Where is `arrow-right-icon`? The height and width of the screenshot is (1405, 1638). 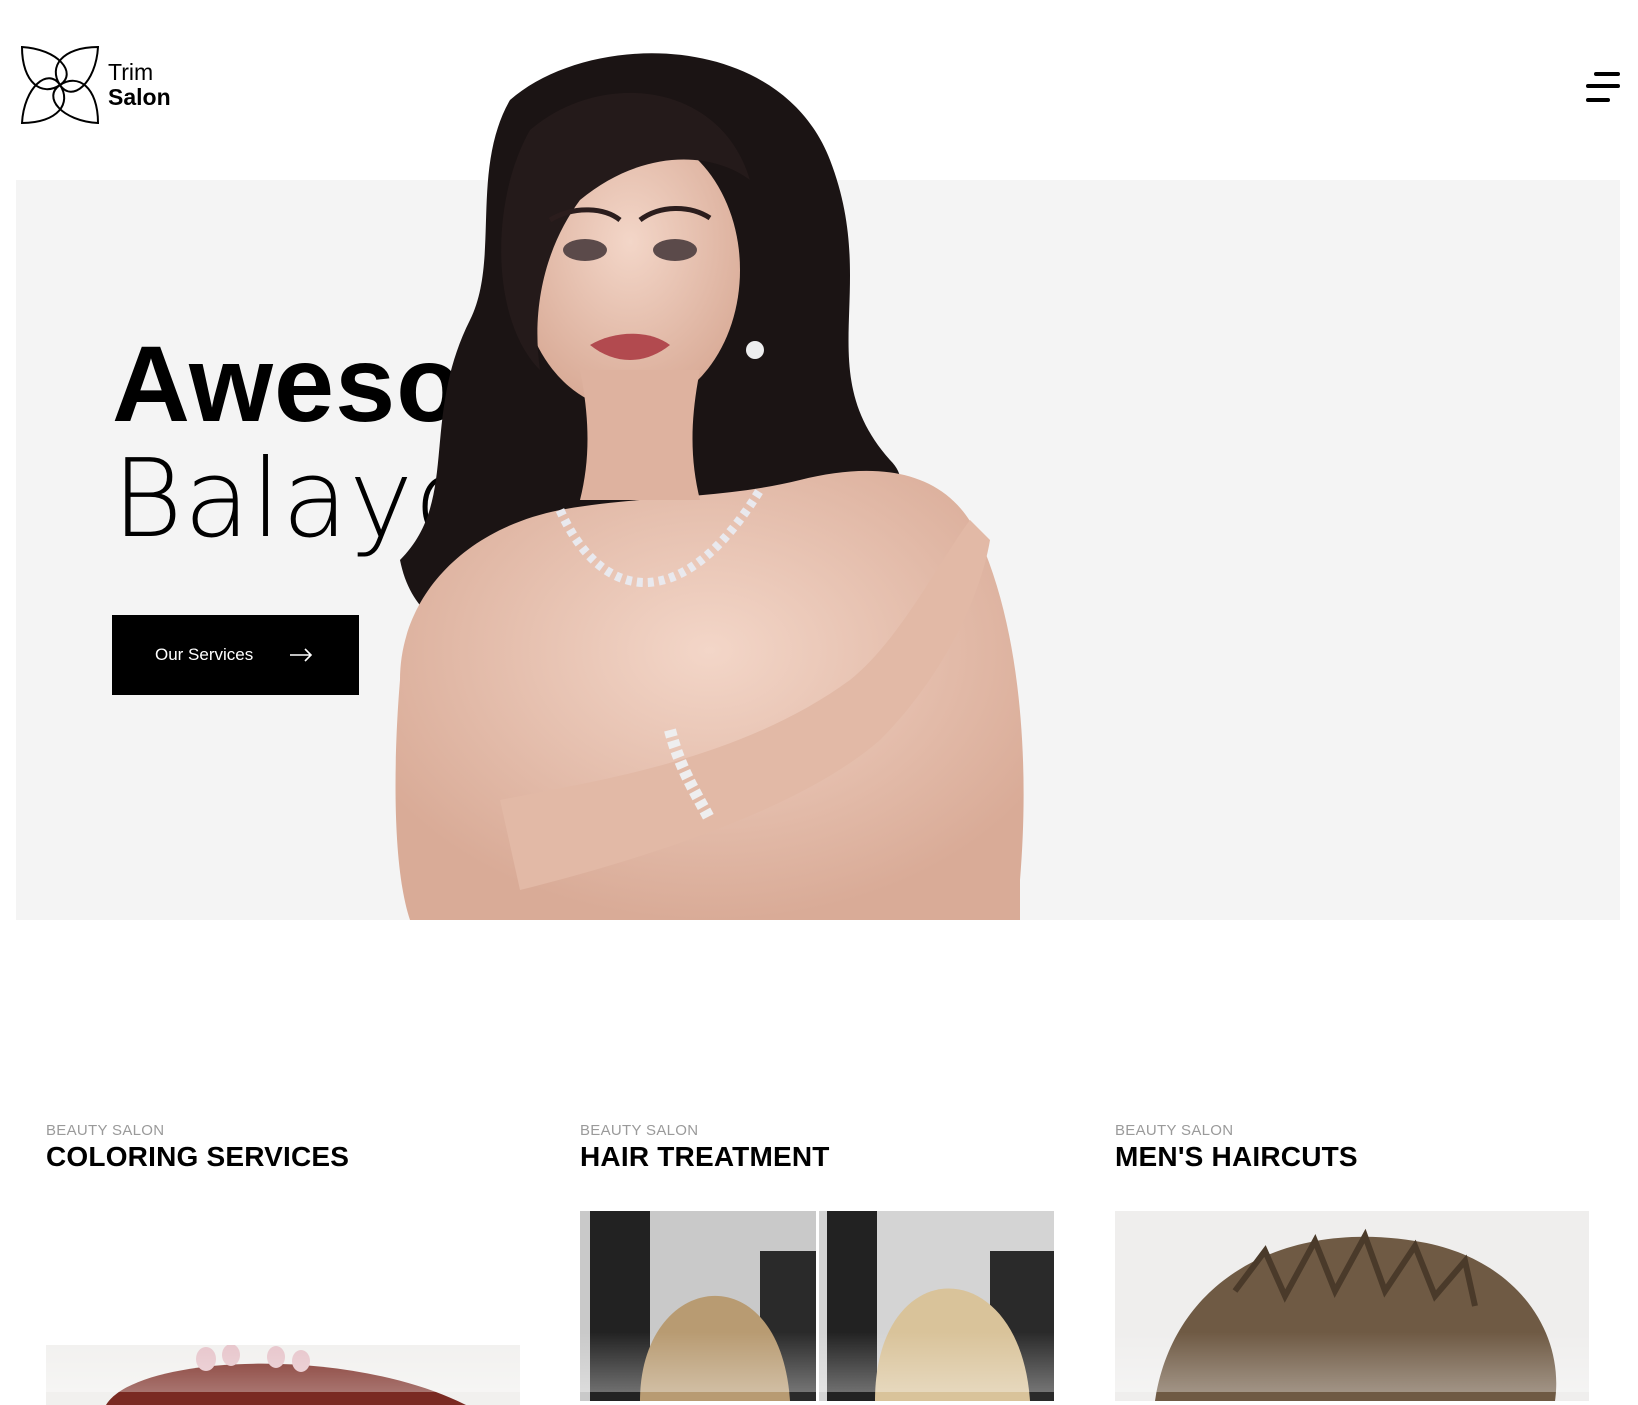 arrow-right-icon is located at coordinates (301, 655).